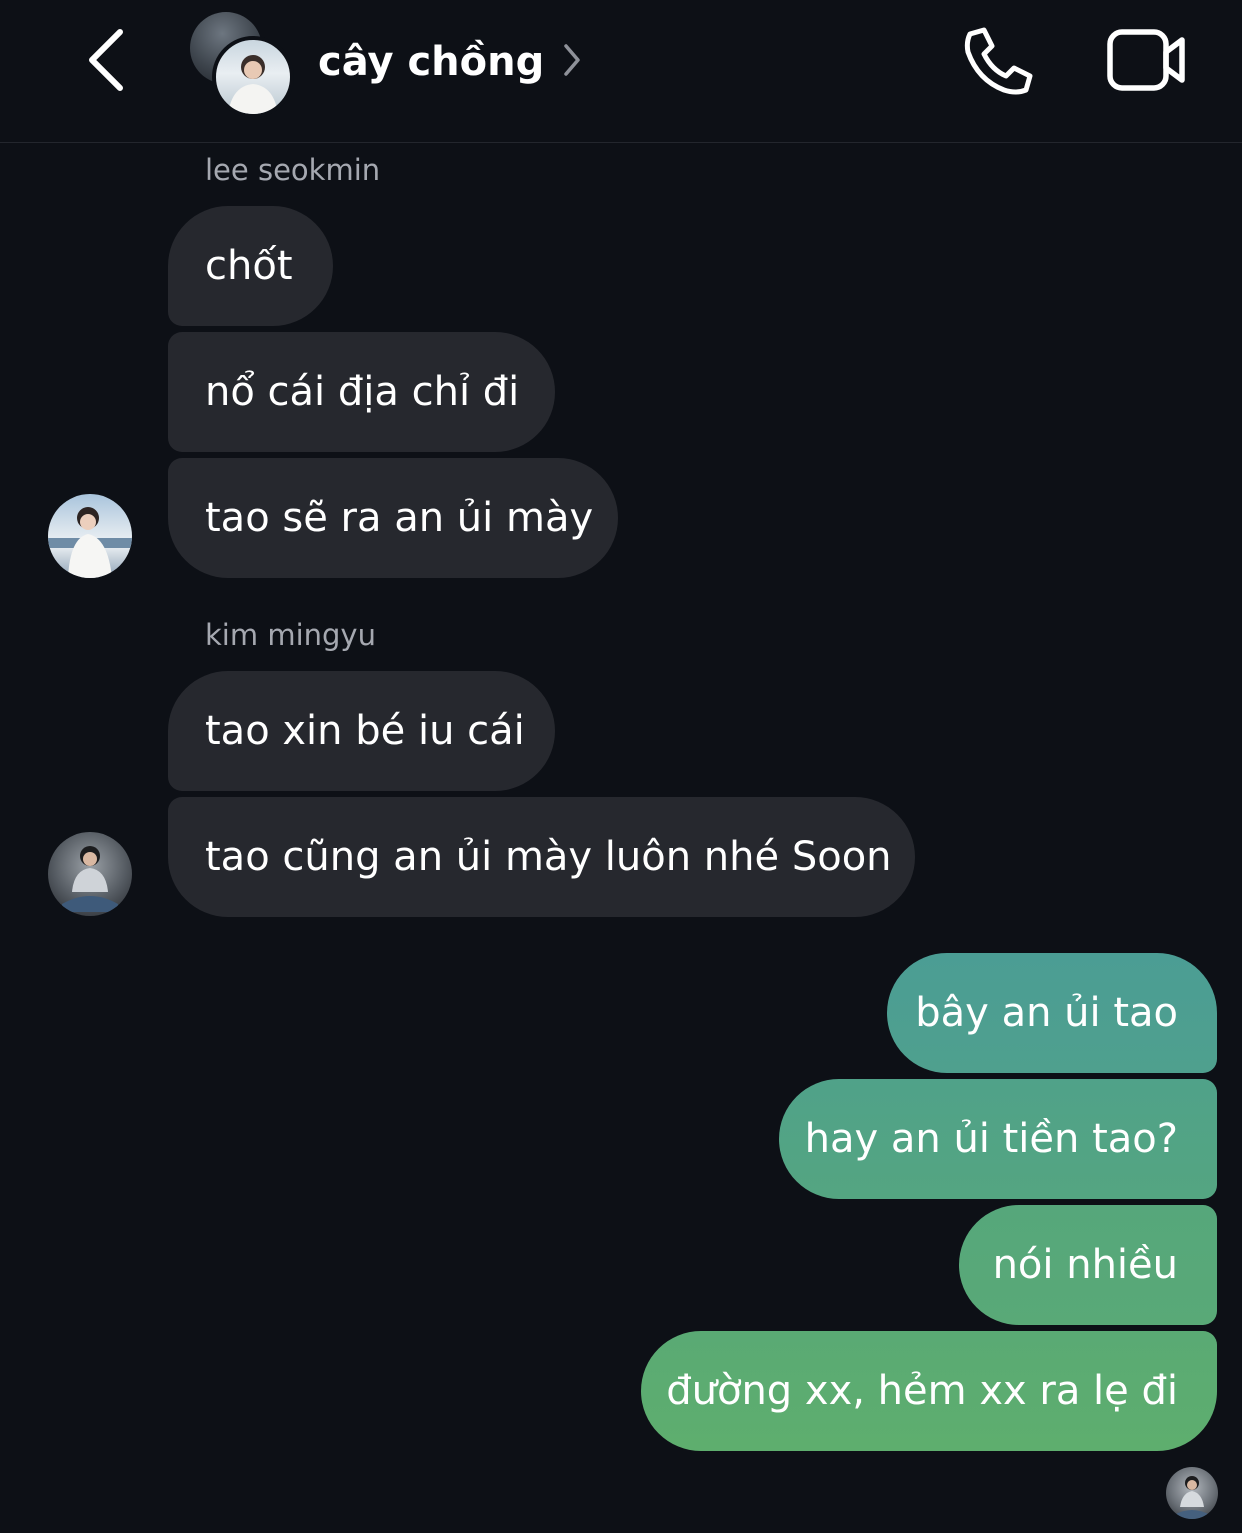  What do you see at coordinates (621, 71) in the screenshot?
I see `chat-header: cây chồng` at bounding box center [621, 71].